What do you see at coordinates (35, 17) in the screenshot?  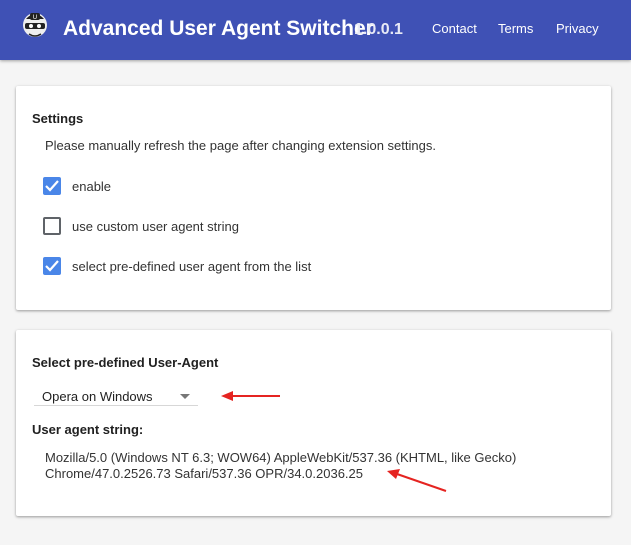 I see `svg-text: U` at bounding box center [35, 17].